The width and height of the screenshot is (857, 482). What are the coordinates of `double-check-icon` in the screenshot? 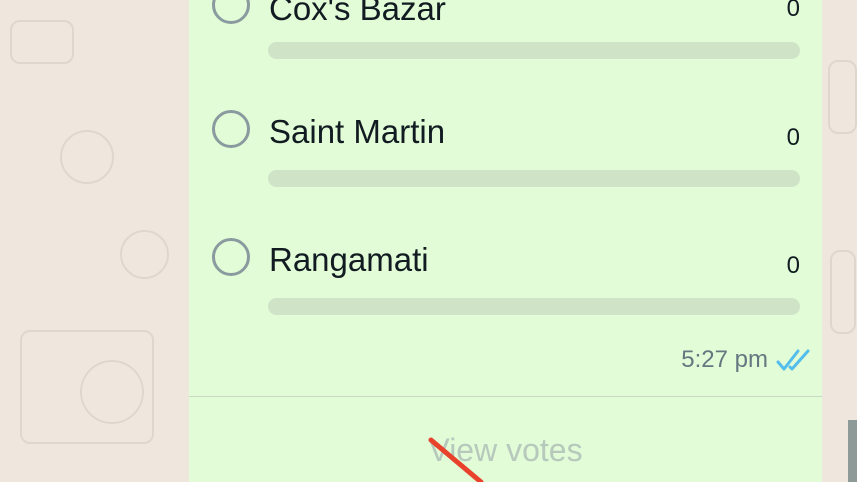 It's located at (793, 360).